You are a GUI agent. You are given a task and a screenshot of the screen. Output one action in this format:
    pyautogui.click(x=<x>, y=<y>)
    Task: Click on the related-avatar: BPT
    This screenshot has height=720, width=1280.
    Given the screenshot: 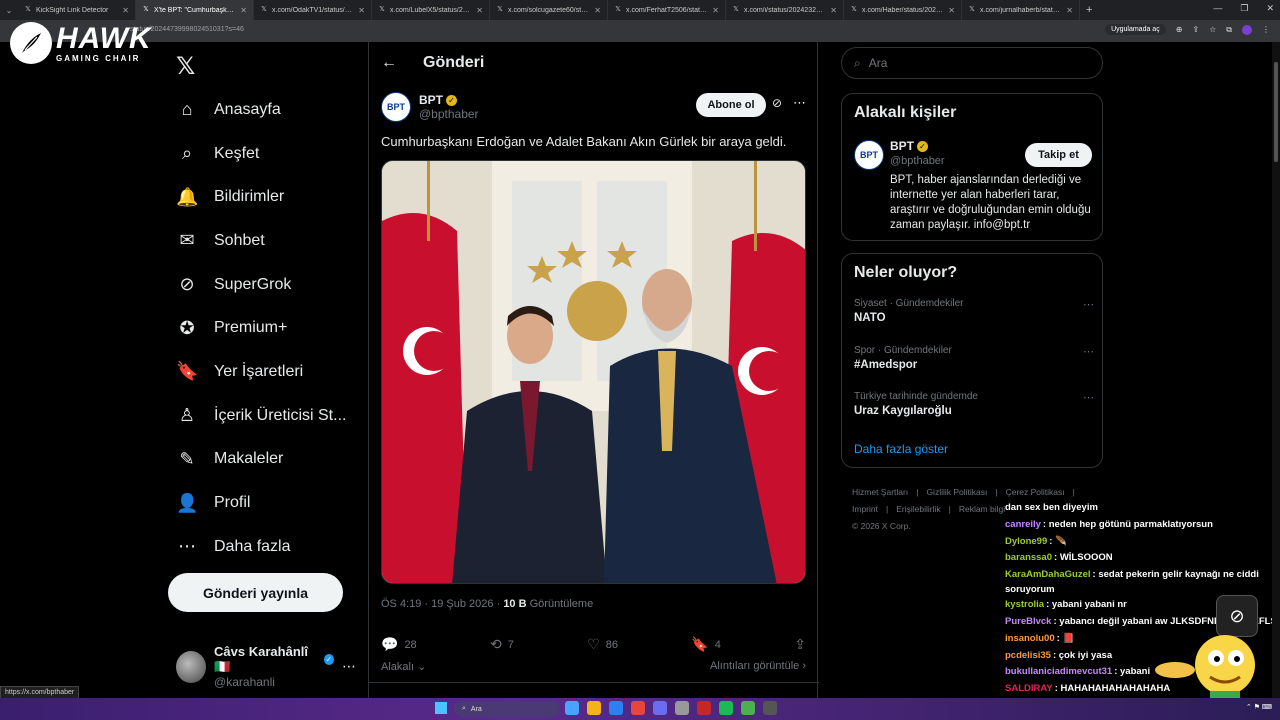 What is the action you would take?
    pyautogui.click(x=869, y=155)
    